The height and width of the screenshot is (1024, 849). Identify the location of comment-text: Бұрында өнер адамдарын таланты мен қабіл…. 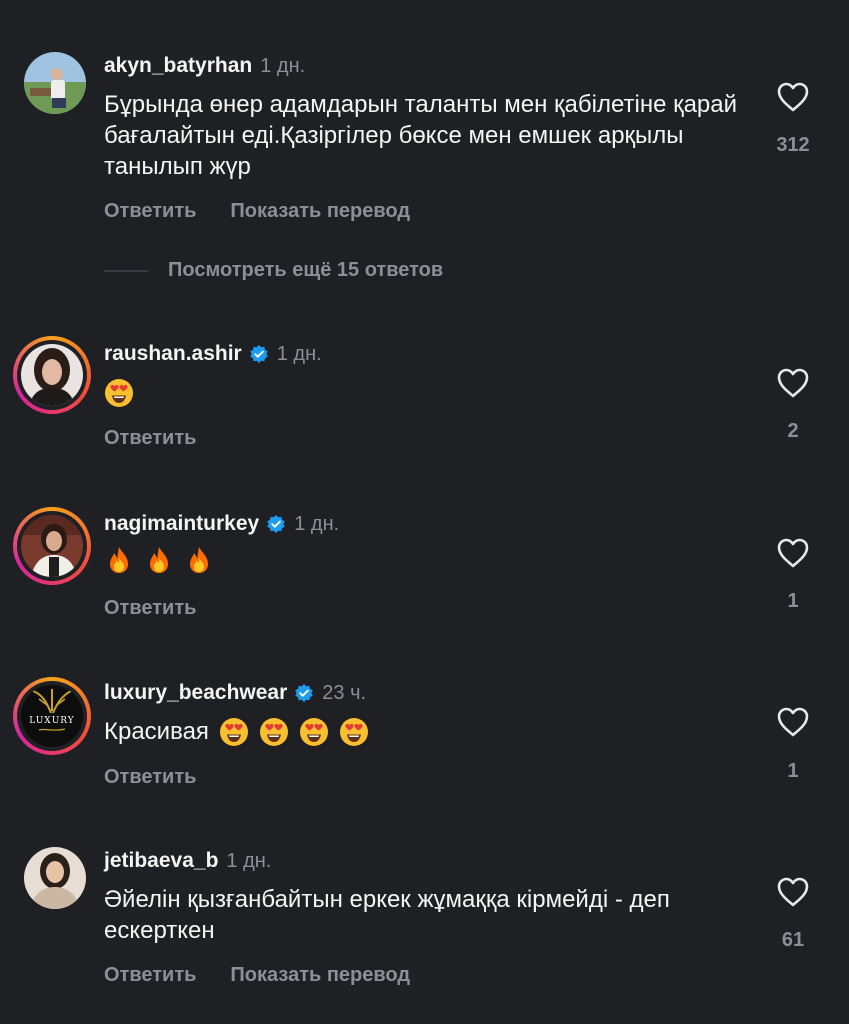
(421, 135).